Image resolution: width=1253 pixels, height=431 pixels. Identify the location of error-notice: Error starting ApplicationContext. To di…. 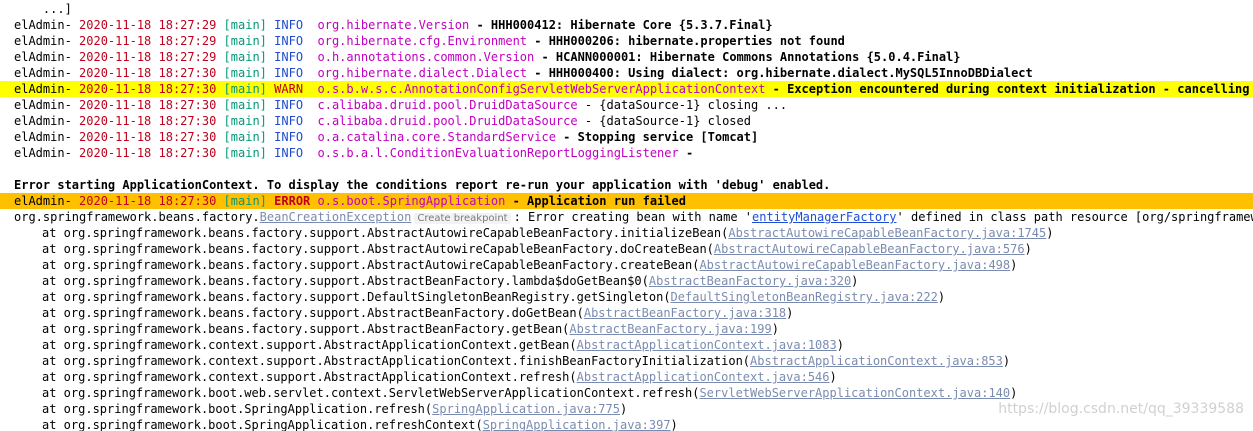
(422, 185).